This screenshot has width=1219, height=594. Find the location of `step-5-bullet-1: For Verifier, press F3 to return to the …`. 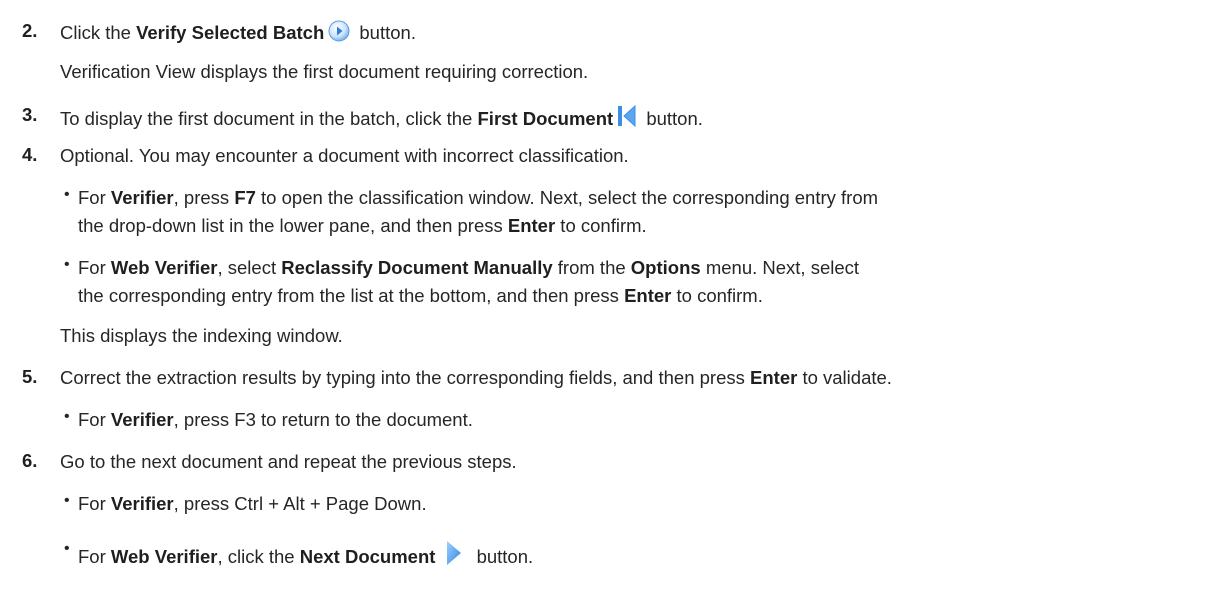

step-5-bullet-1: For Verifier, press F3 to return to the … is located at coordinates (275, 419).